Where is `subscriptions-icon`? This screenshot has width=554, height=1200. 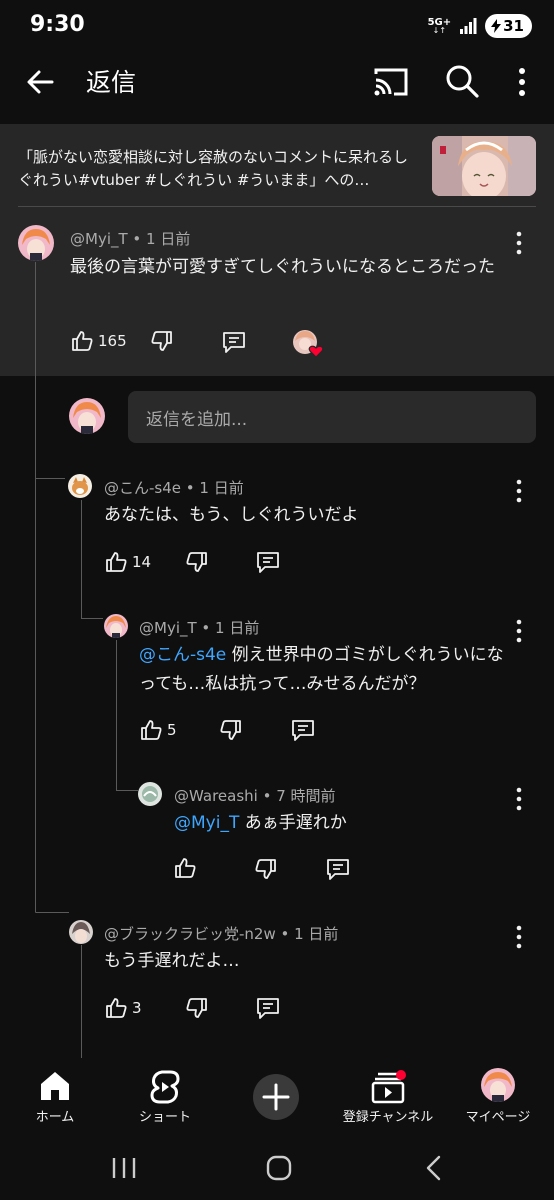 subscriptions-icon is located at coordinates (388, 1087).